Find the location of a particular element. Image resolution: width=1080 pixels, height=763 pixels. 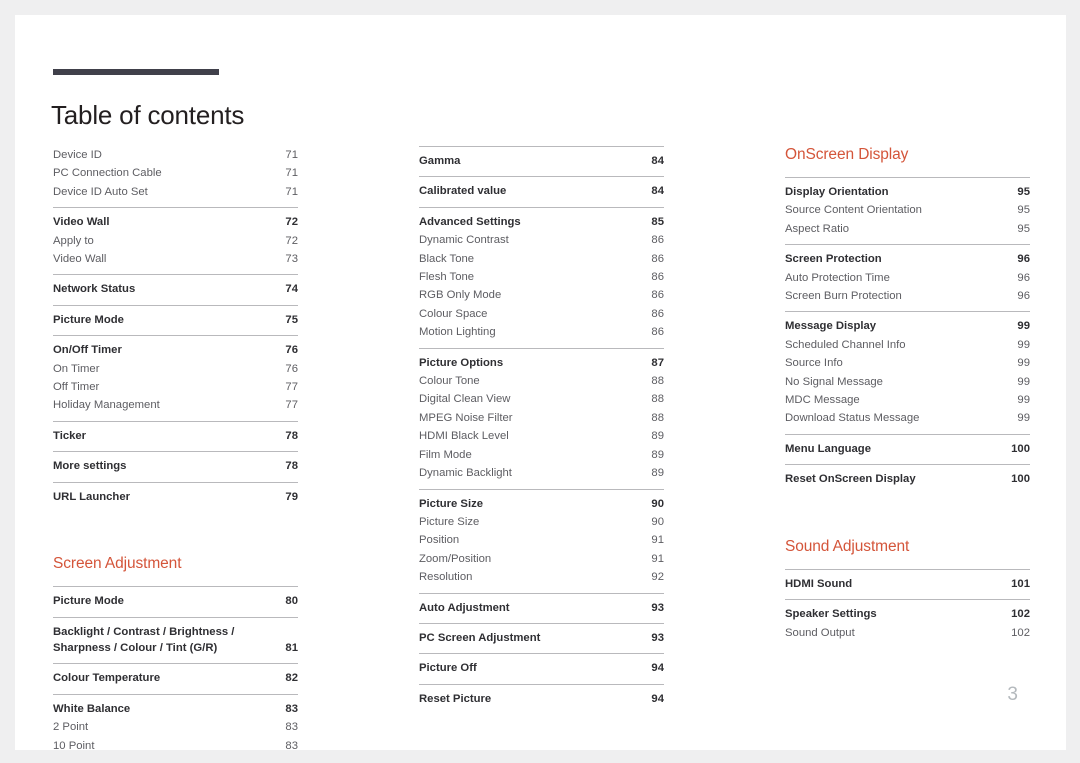

toc-entry-page-number: 93 is located at coordinates (657, 607).